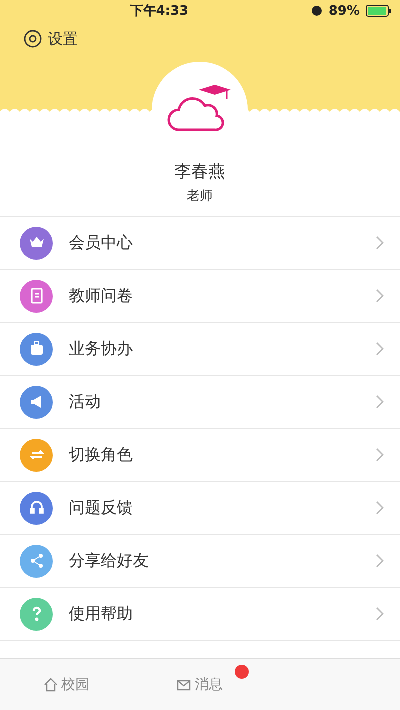 The width and height of the screenshot is (400, 710). What do you see at coordinates (200, 349) in the screenshot?
I see `menu-item: 业务协办` at bounding box center [200, 349].